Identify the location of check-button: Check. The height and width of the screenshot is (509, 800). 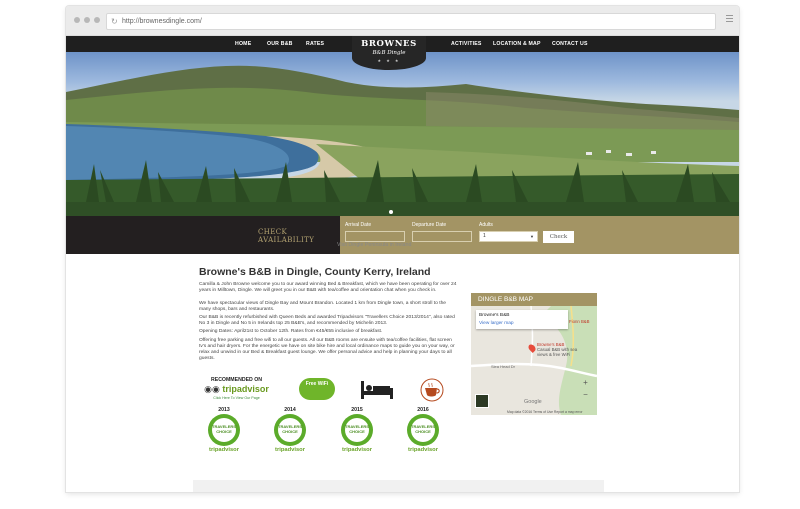
(558, 237).